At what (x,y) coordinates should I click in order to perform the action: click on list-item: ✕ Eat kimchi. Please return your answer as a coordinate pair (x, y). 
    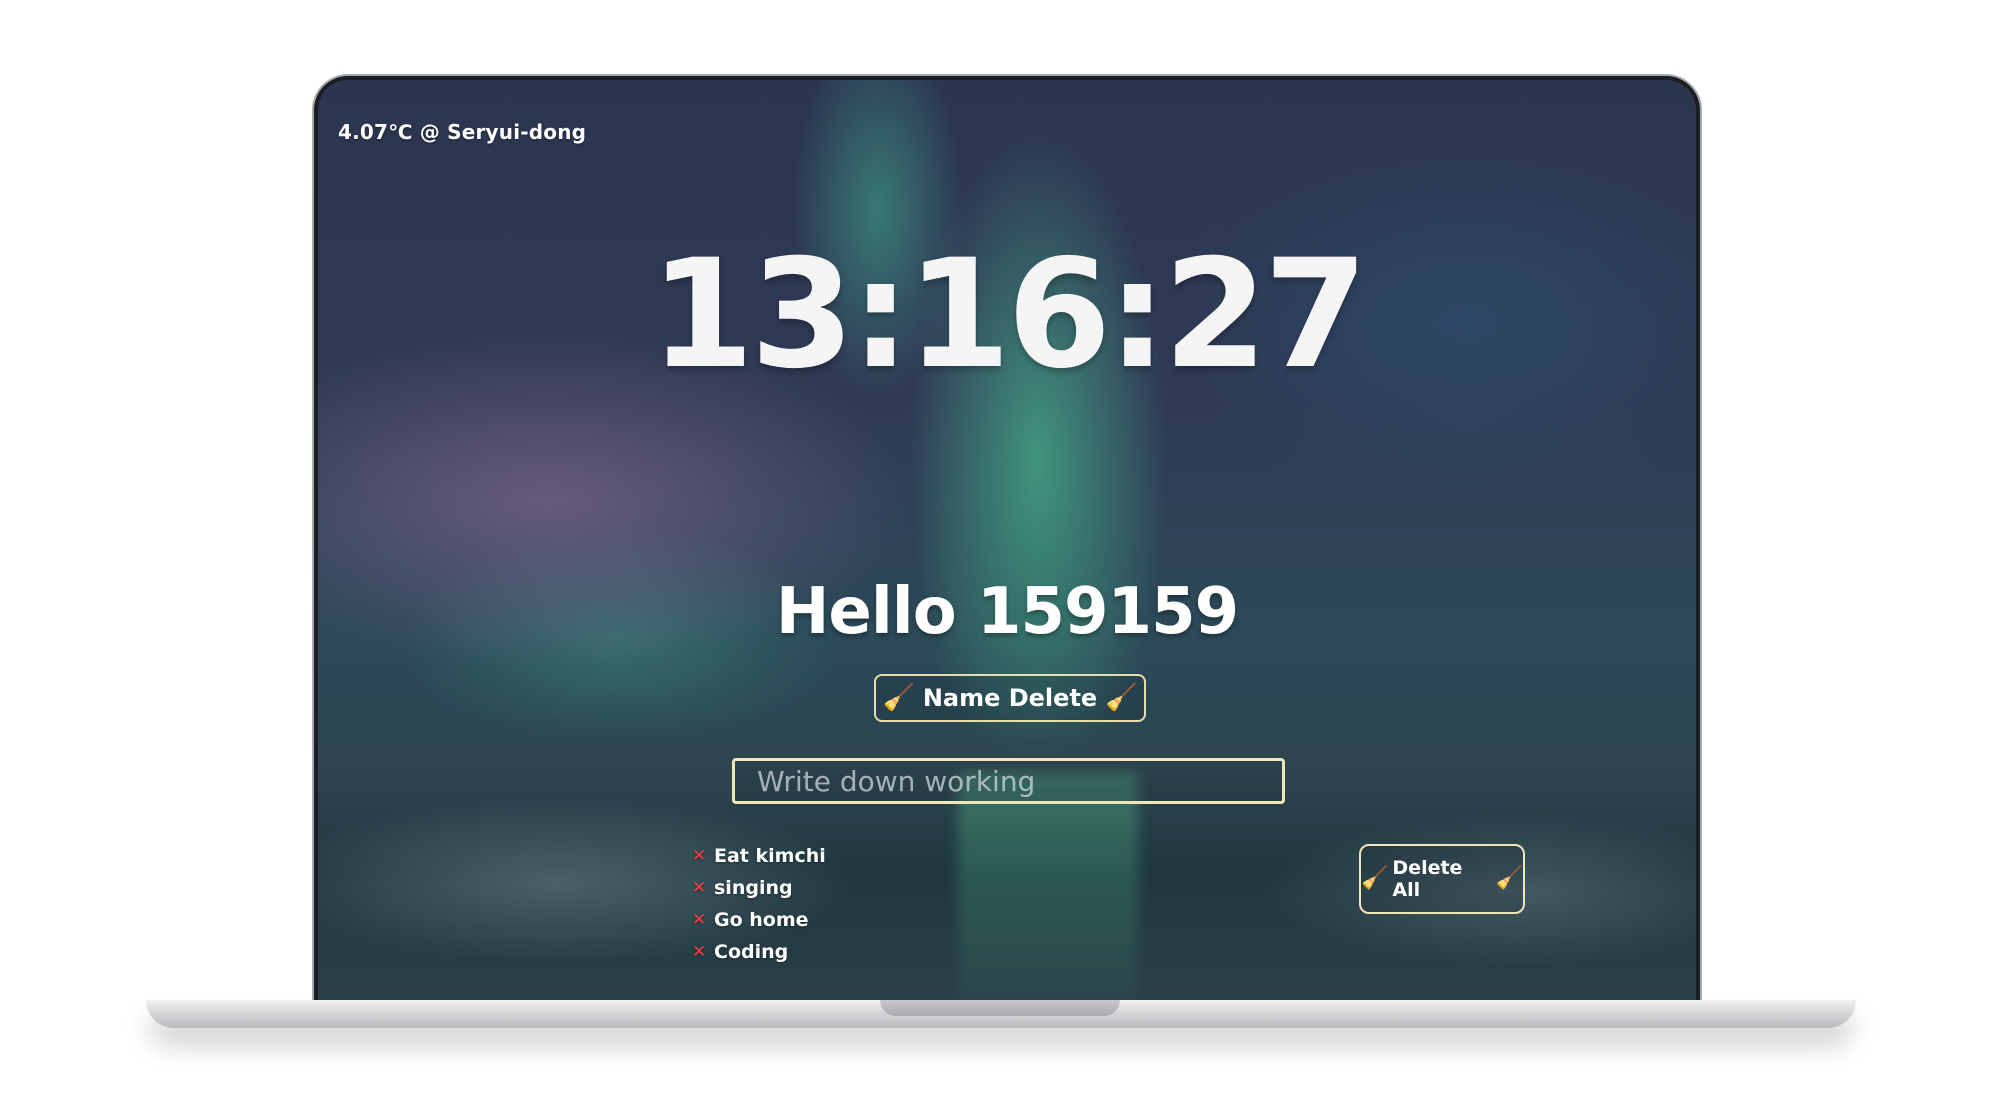
    Looking at the image, I should click on (759, 856).